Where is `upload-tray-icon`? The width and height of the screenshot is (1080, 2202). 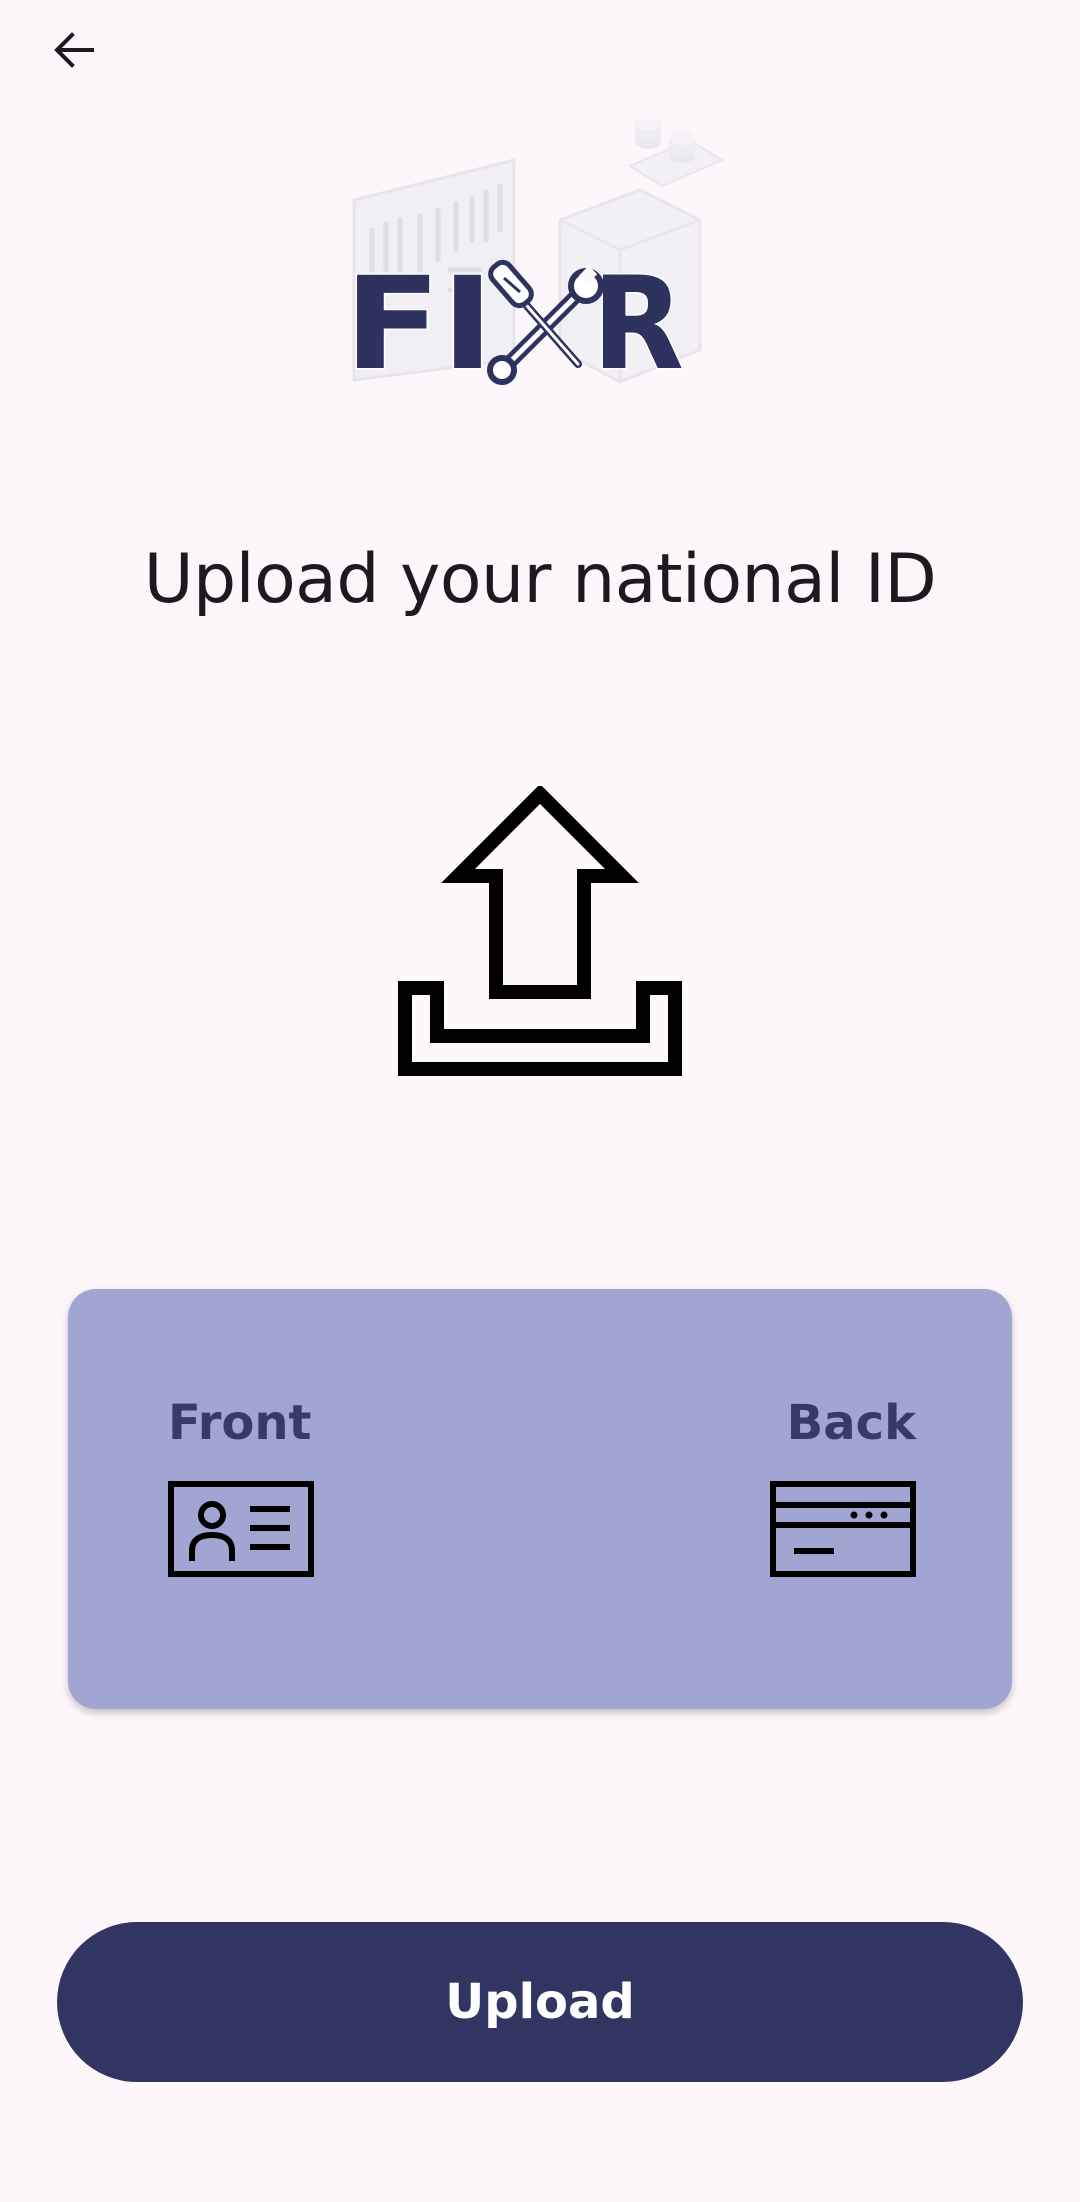
upload-tray-icon is located at coordinates (540, 931).